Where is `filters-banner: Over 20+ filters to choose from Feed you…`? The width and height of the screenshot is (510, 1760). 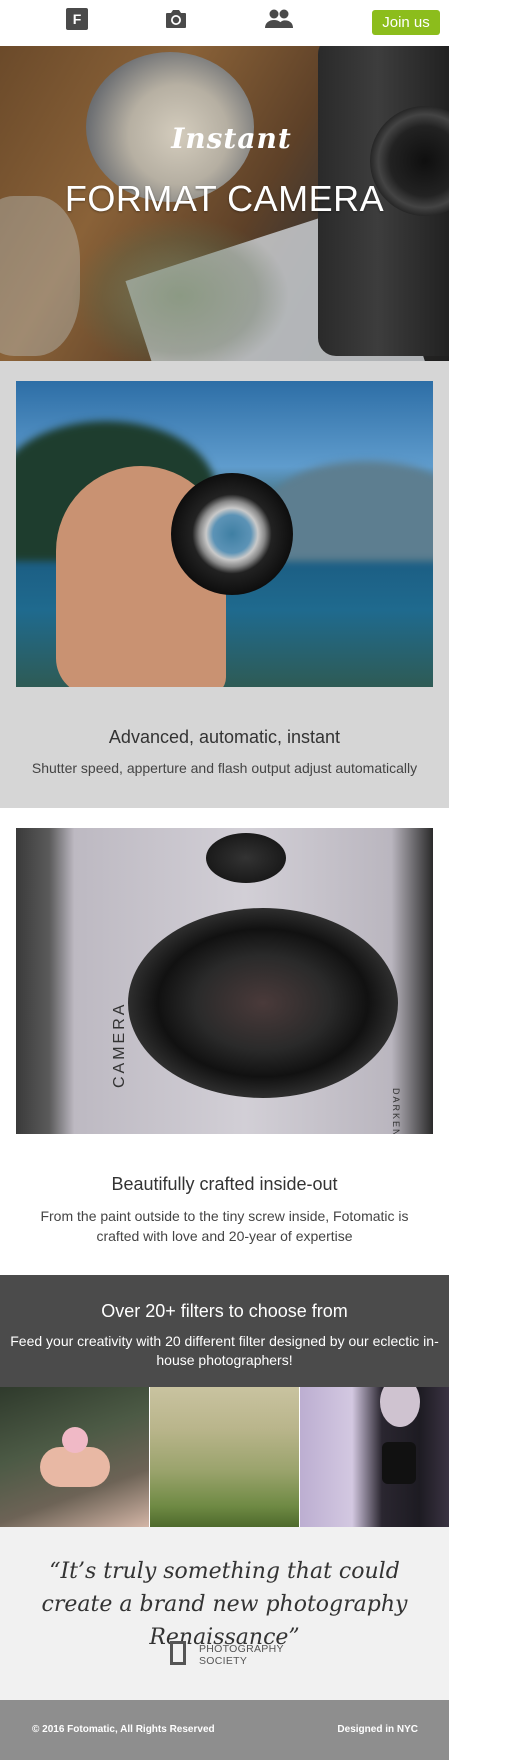
filters-banner: Over 20+ filters to choose from Feed you… is located at coordinates (224, 1331).